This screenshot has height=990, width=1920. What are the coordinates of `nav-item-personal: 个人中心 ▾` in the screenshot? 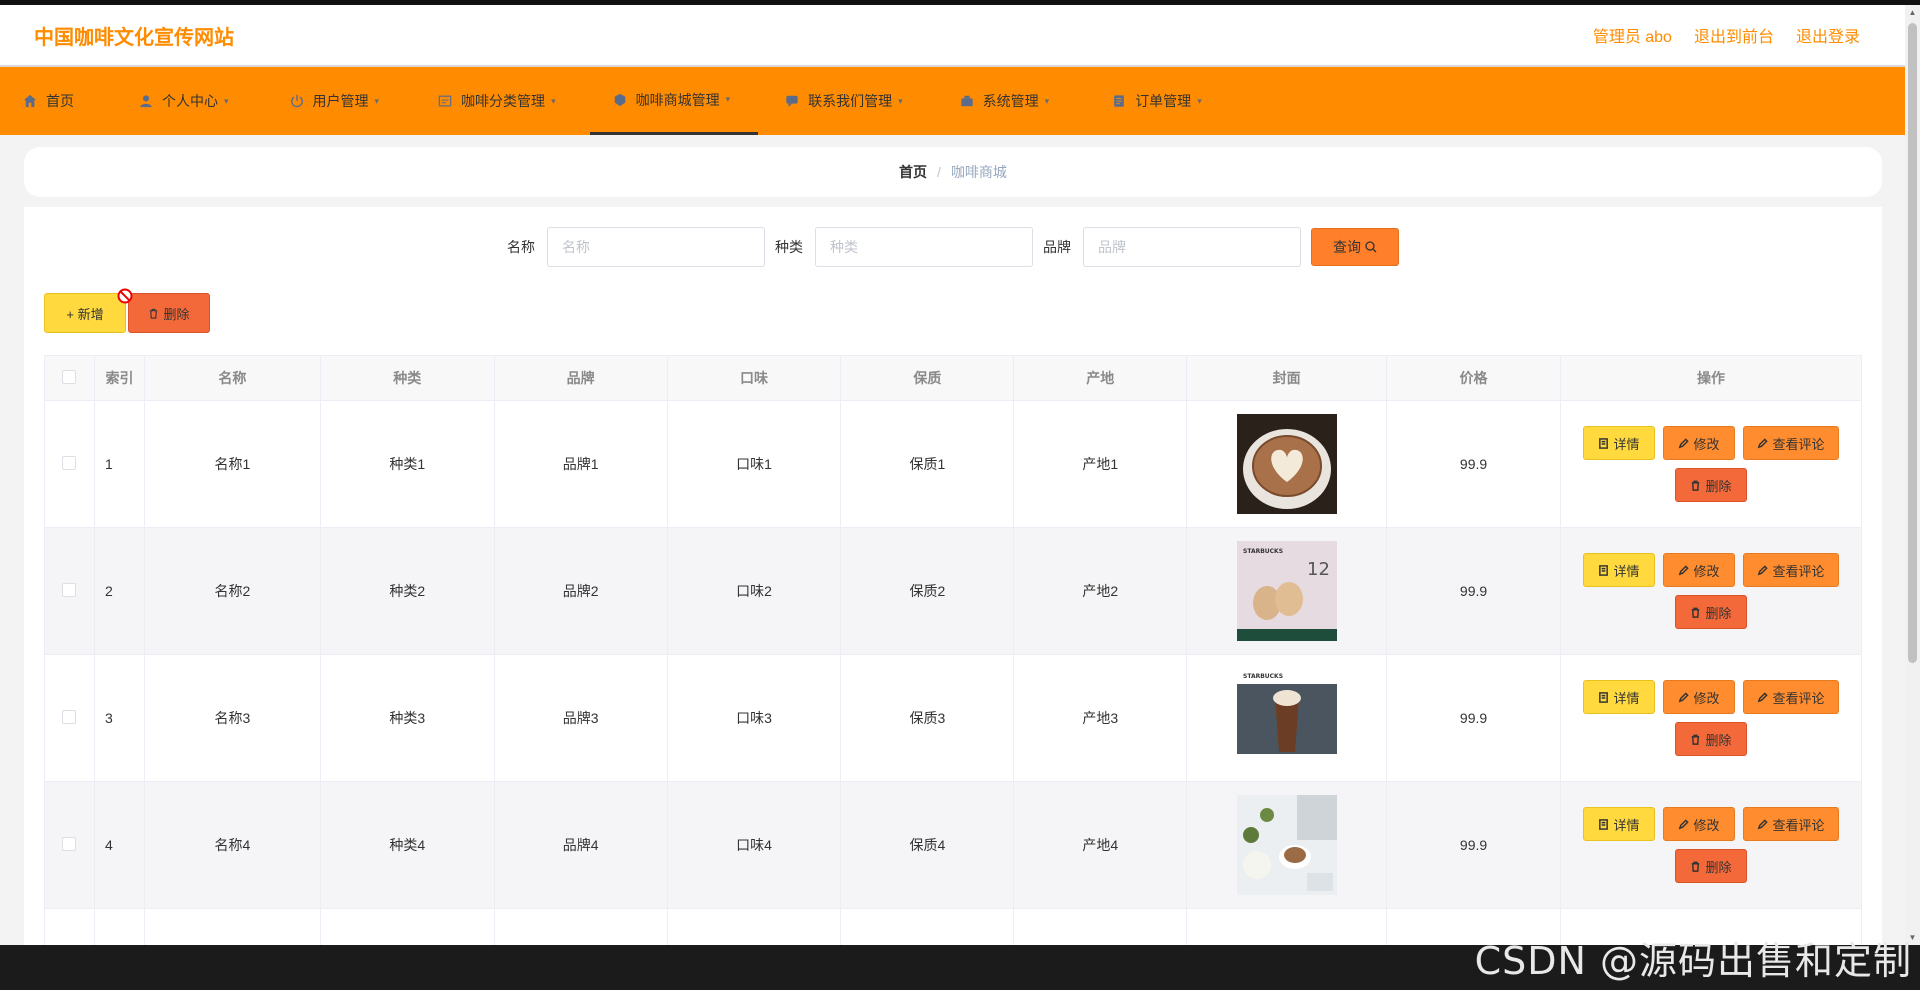 It's located at (179, 101).